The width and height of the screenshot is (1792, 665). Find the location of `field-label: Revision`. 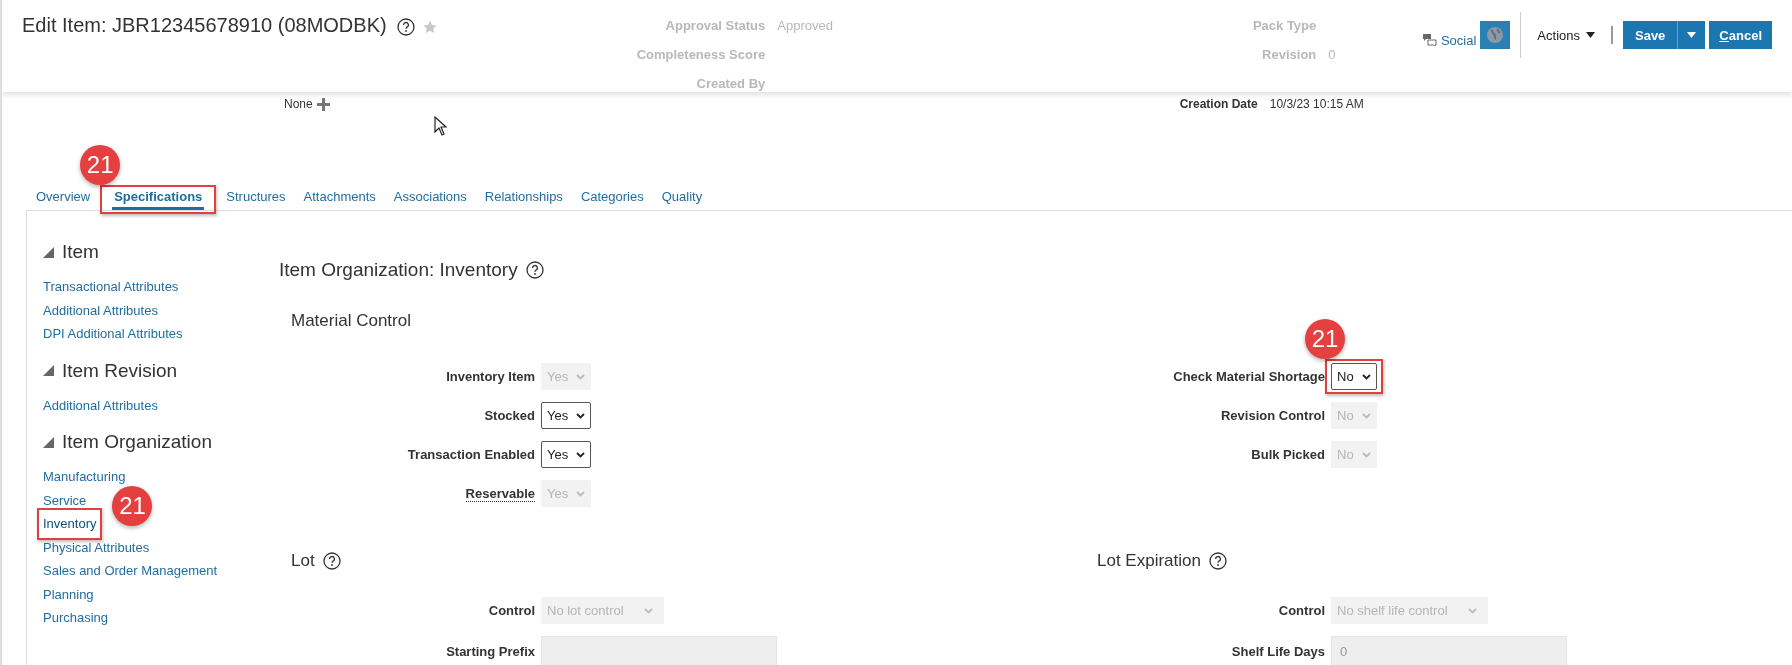

field-label: Revision is located at coordinates (1289, 54).